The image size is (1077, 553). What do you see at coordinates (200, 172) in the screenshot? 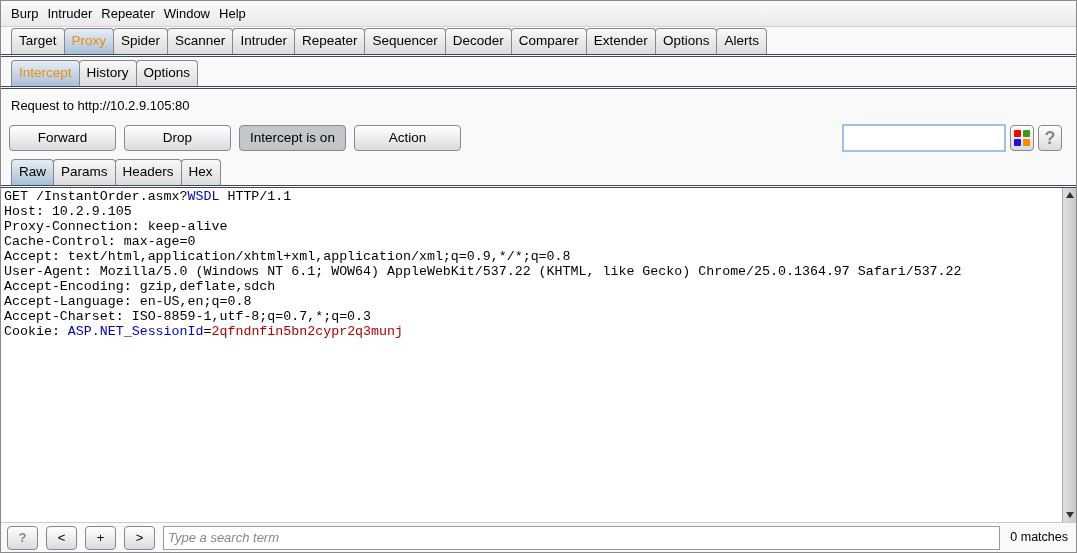
I see `tab: Hex` at bounding box center [200, 172].